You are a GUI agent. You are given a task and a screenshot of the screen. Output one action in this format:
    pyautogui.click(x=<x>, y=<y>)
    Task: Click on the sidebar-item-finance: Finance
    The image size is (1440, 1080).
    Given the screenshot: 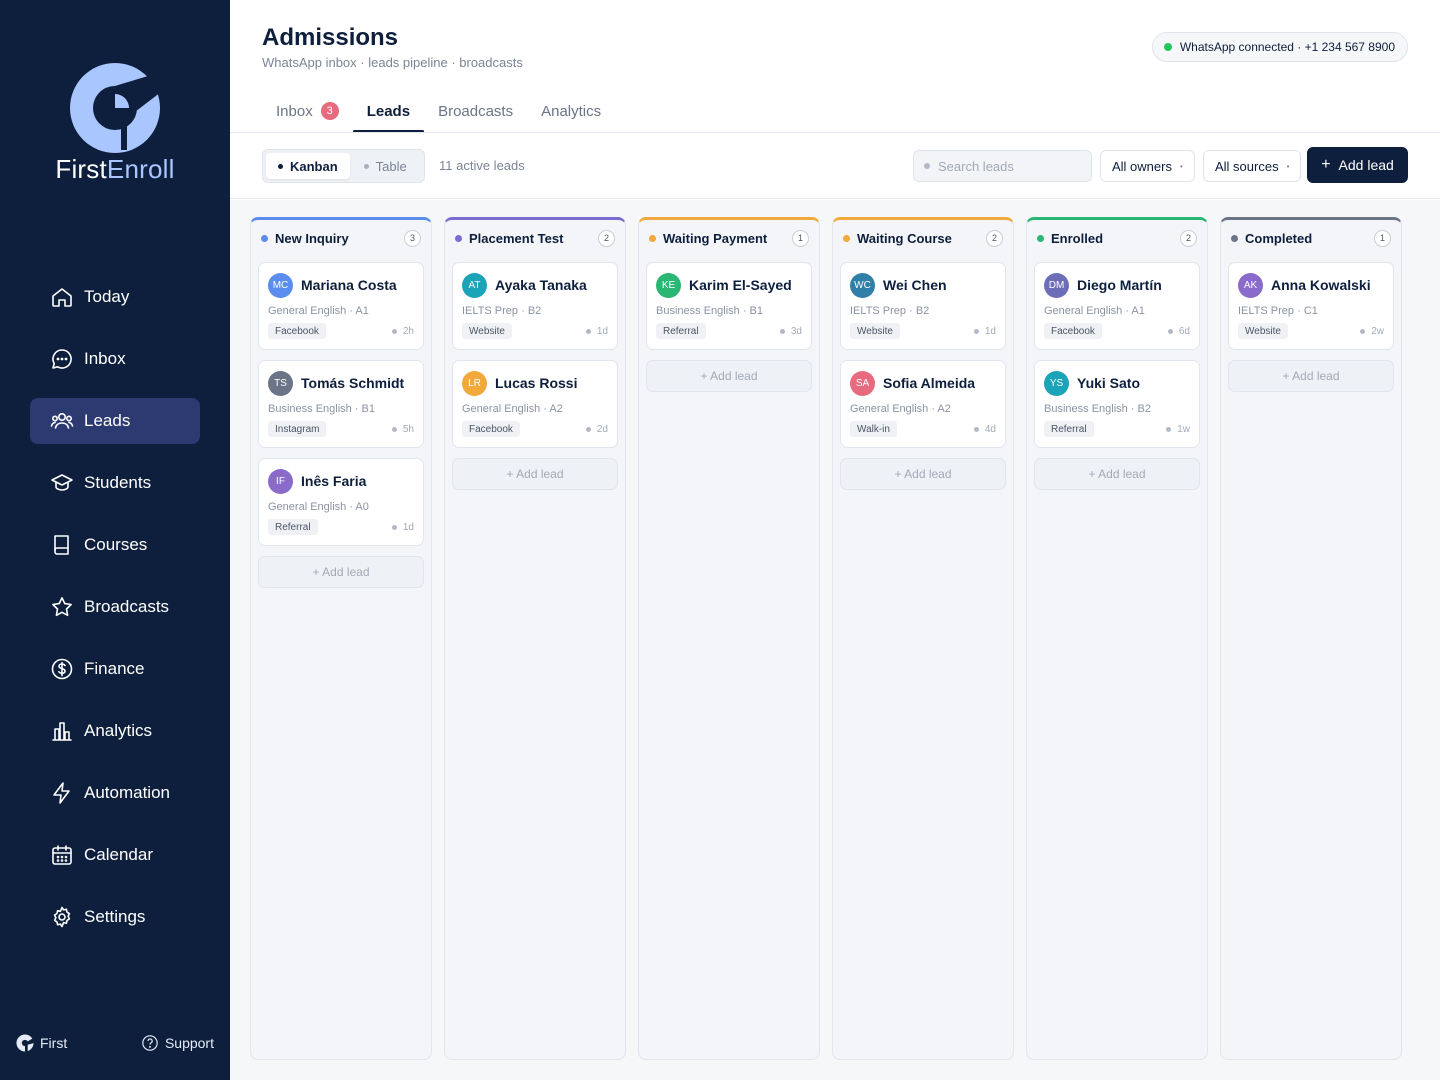 What is the action you would take?
    pyautogui.click(x=115, y=669)
    